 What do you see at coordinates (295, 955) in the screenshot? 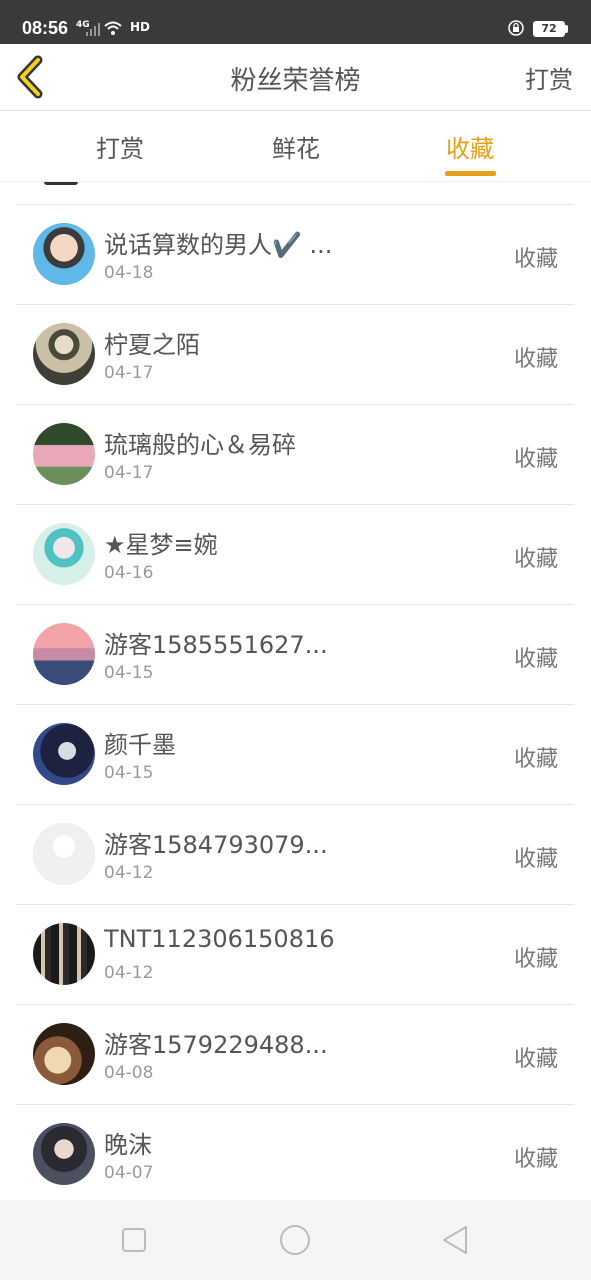
I see `list-item: TNT112306150816 04-12 收藏` at bounding box center [295, 955].